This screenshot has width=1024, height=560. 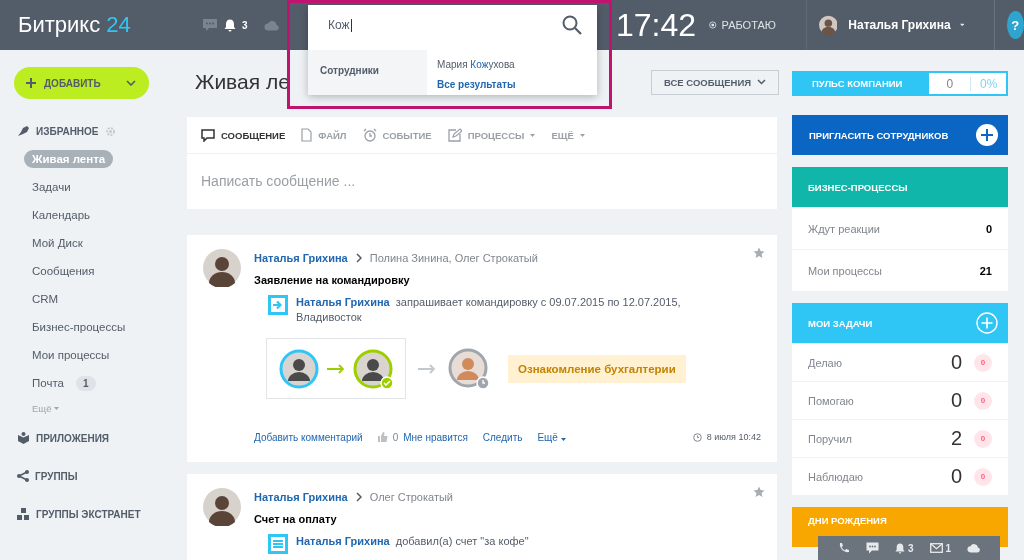 I want to click on invite-button: ПРИГЛАСИТЬ СОТРУДНИКОВ, so click(x=900, y=135).